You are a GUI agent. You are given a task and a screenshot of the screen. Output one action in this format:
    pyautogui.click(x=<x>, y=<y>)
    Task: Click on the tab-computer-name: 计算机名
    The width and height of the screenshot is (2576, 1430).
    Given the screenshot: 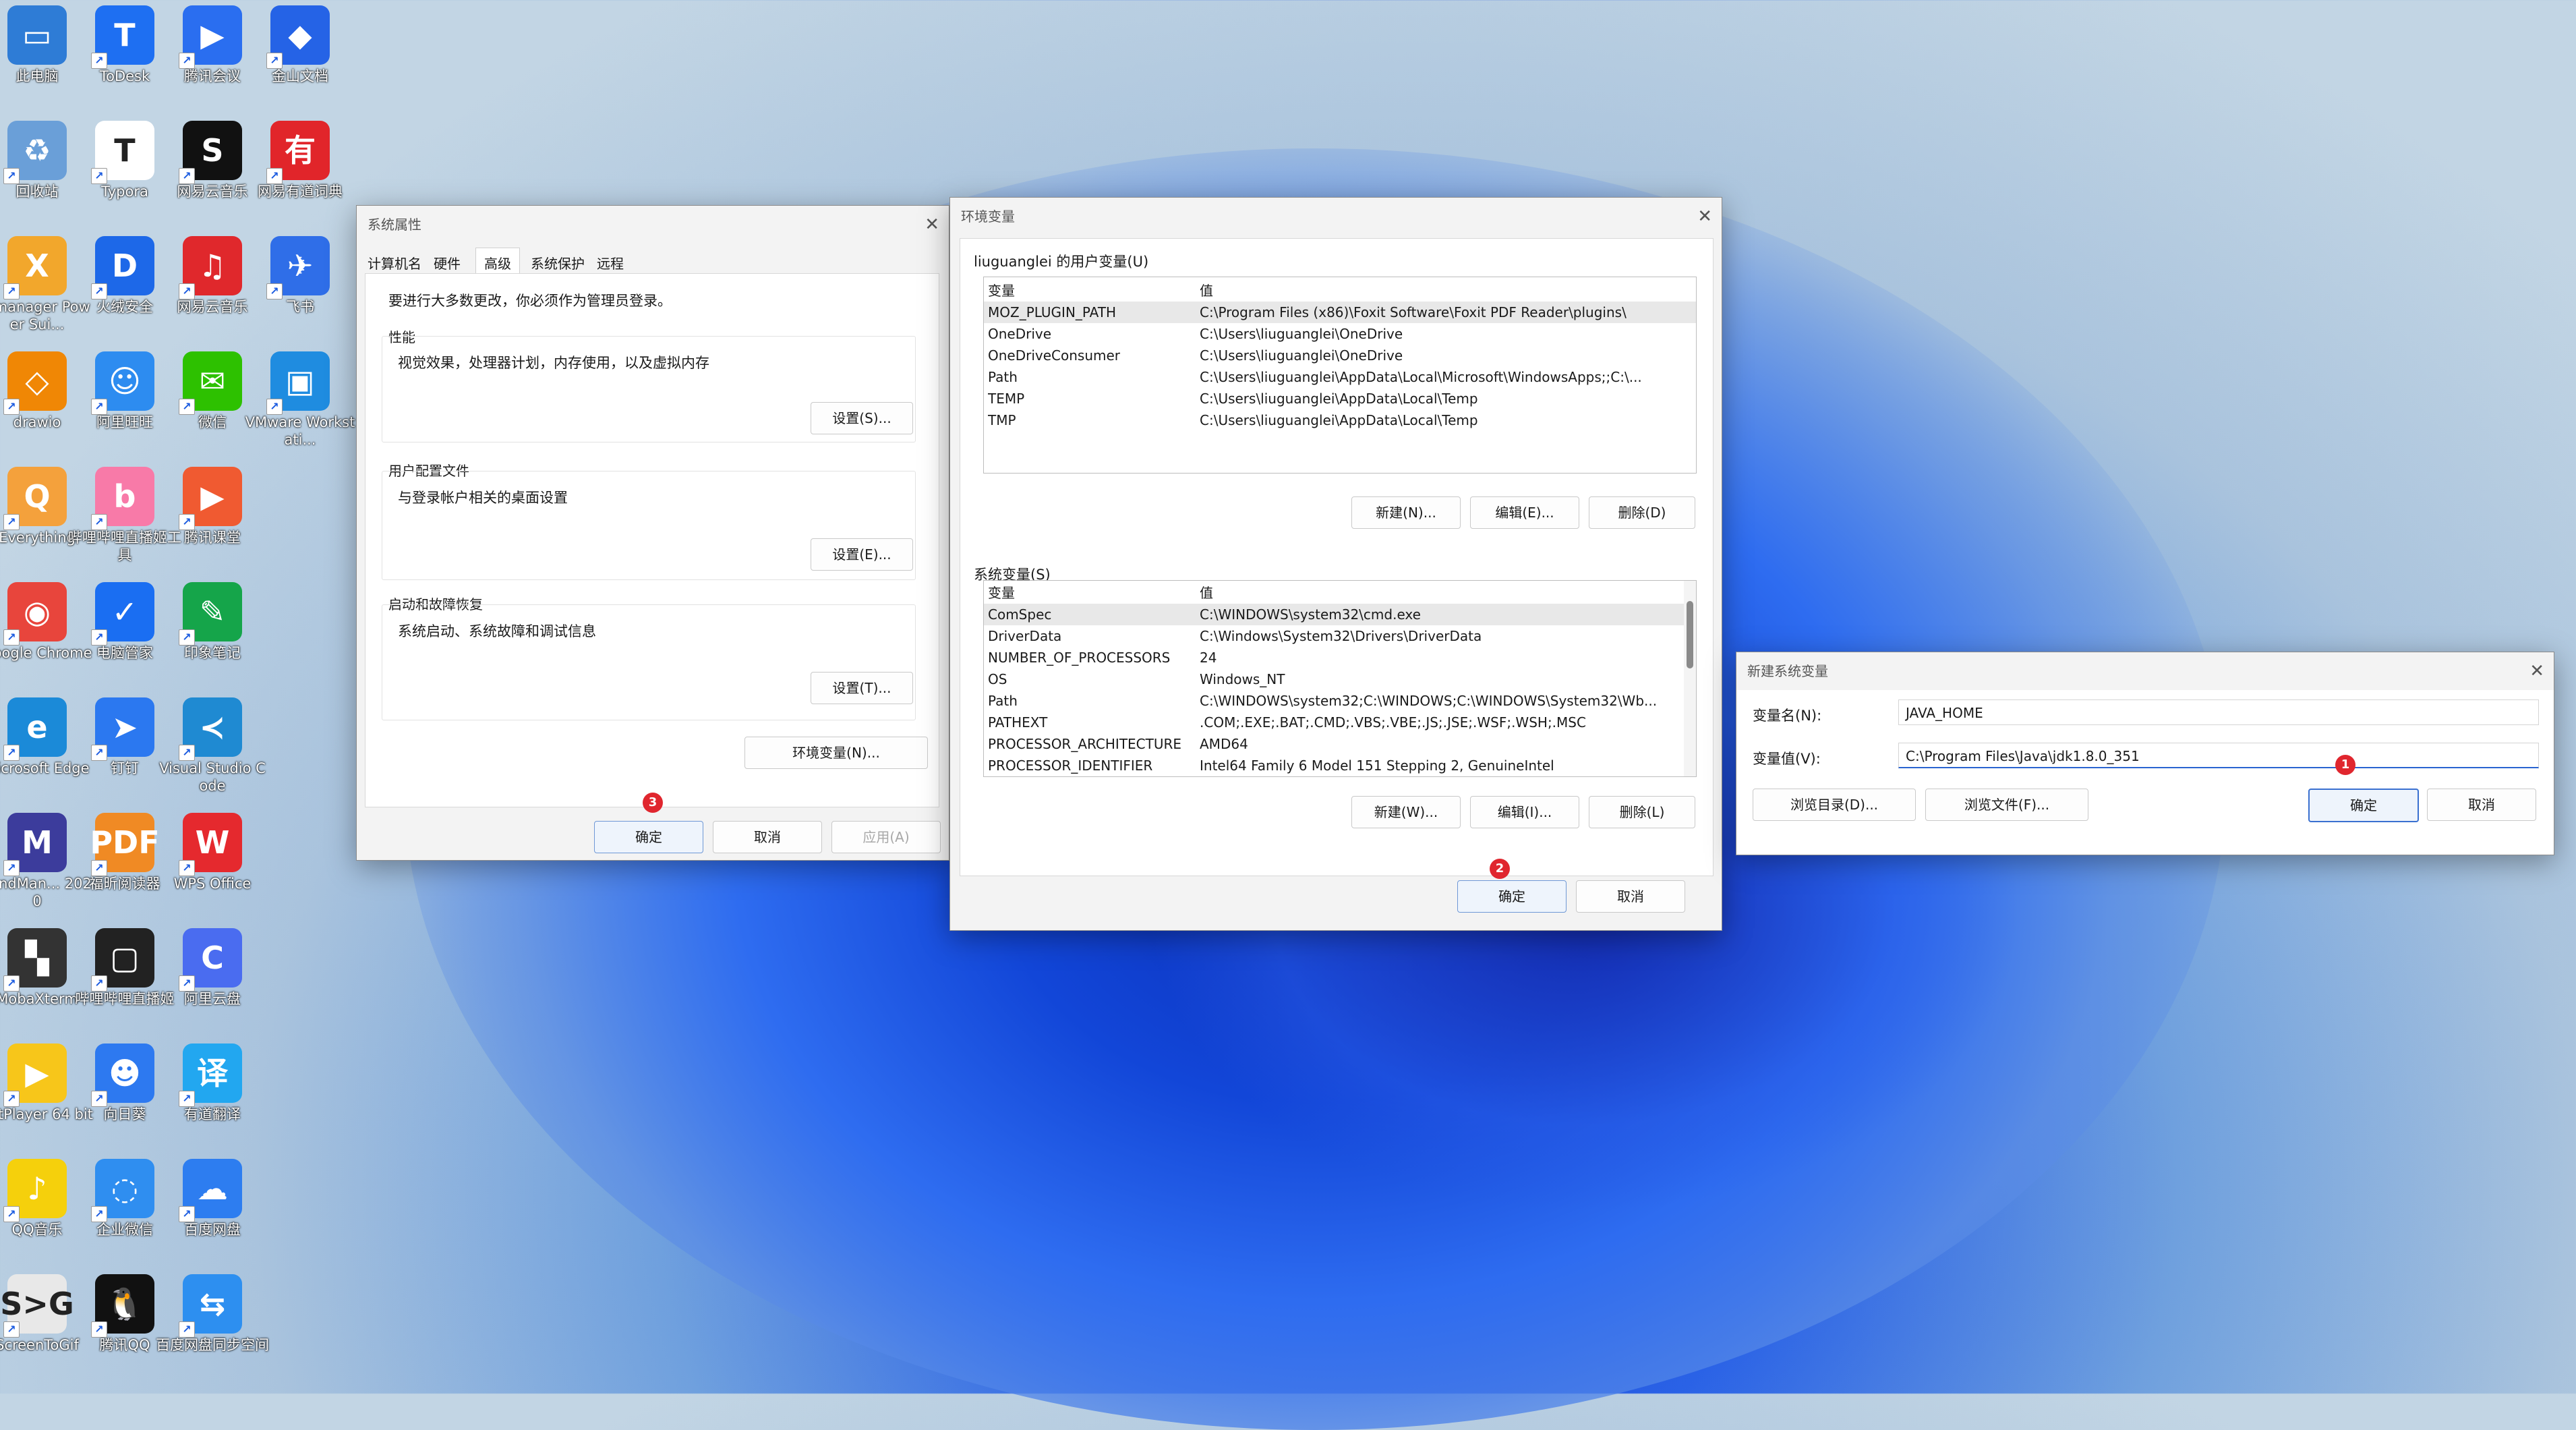 What is the action you would take?
    pyautogui.click(x=394, y=263)
    